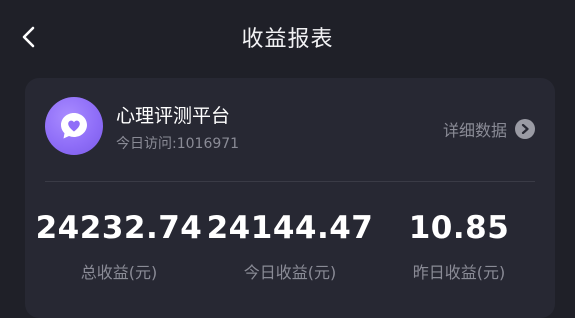 The width and height of the screenshot is (575, 318). Describe the element at coordinates (290, 181) in the screenshot. I see `divider` at that location.